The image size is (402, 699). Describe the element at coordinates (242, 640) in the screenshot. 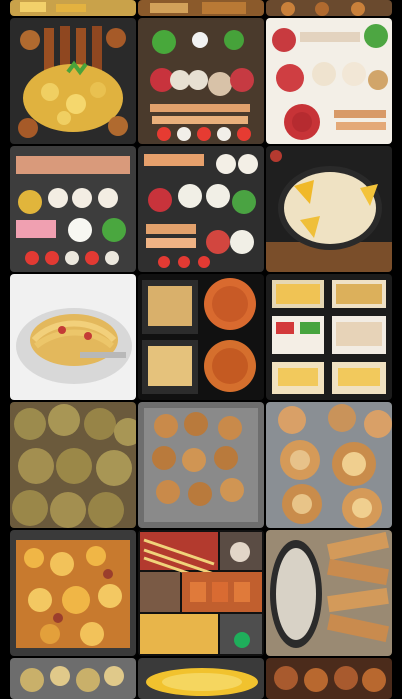

I see `badge-icon` at that location.